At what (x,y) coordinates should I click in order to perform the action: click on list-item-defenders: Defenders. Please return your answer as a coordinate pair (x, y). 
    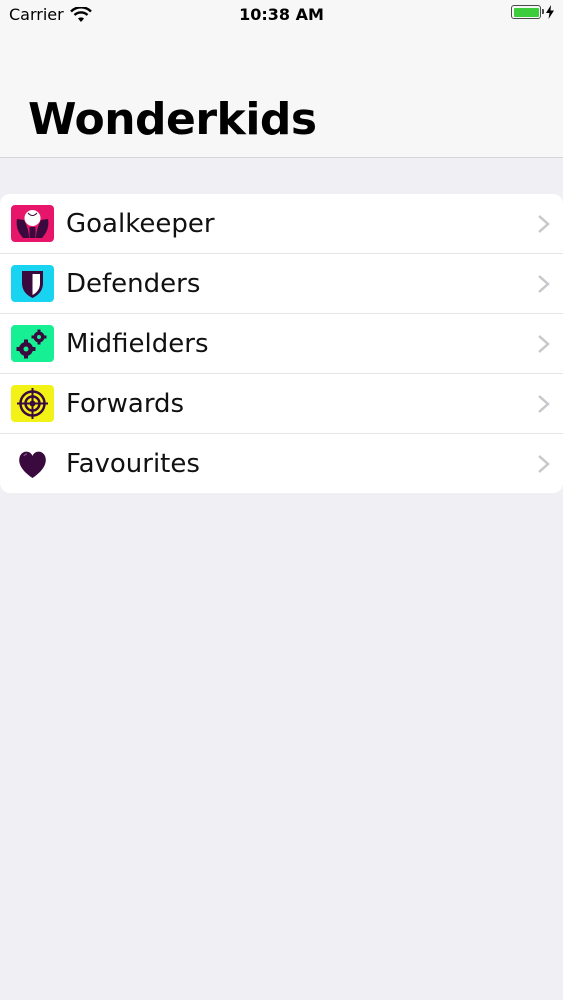
    Looking at the image, I should click on (281, 284).